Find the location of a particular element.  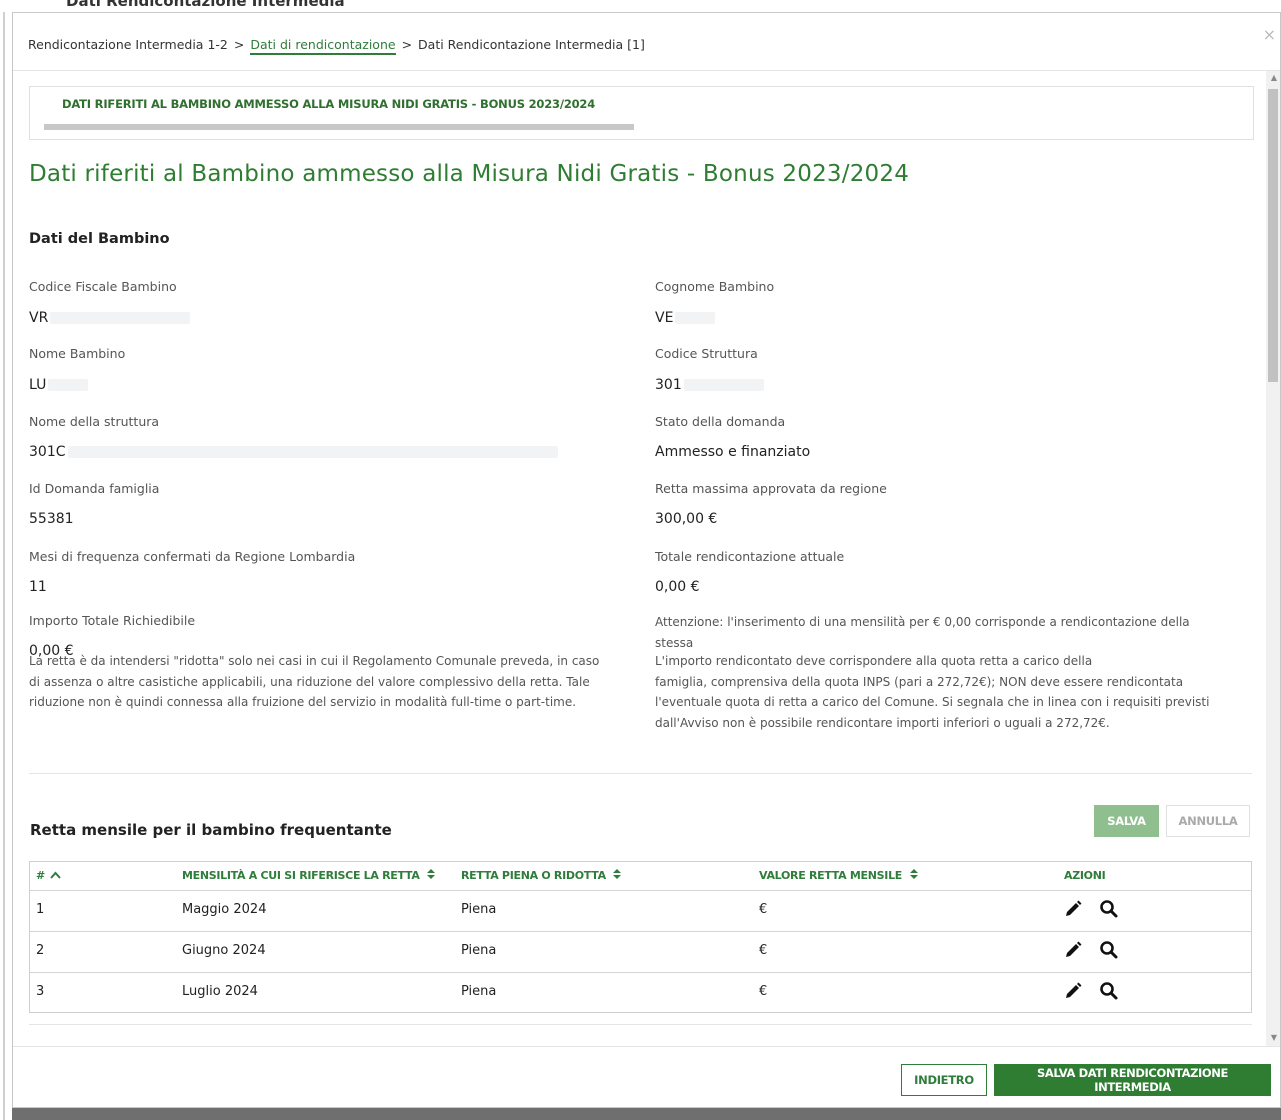

codice-struttura-label: Codice Struttura is located at coordinates (706, 353).